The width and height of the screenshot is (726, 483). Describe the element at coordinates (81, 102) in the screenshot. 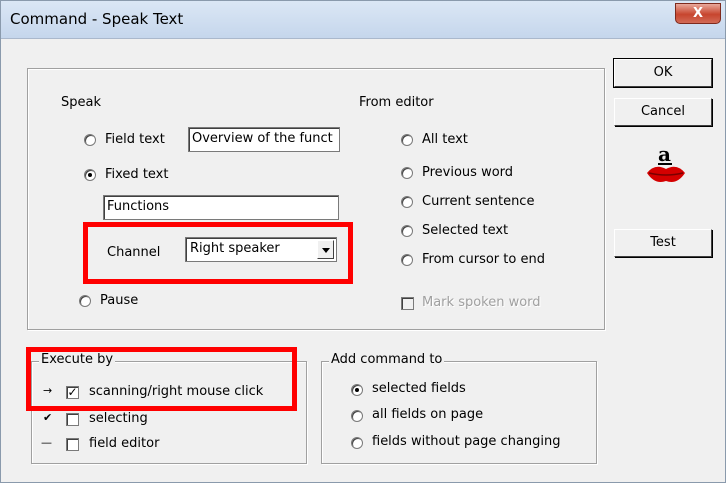

I see `speak-heading: Speak` at that location.